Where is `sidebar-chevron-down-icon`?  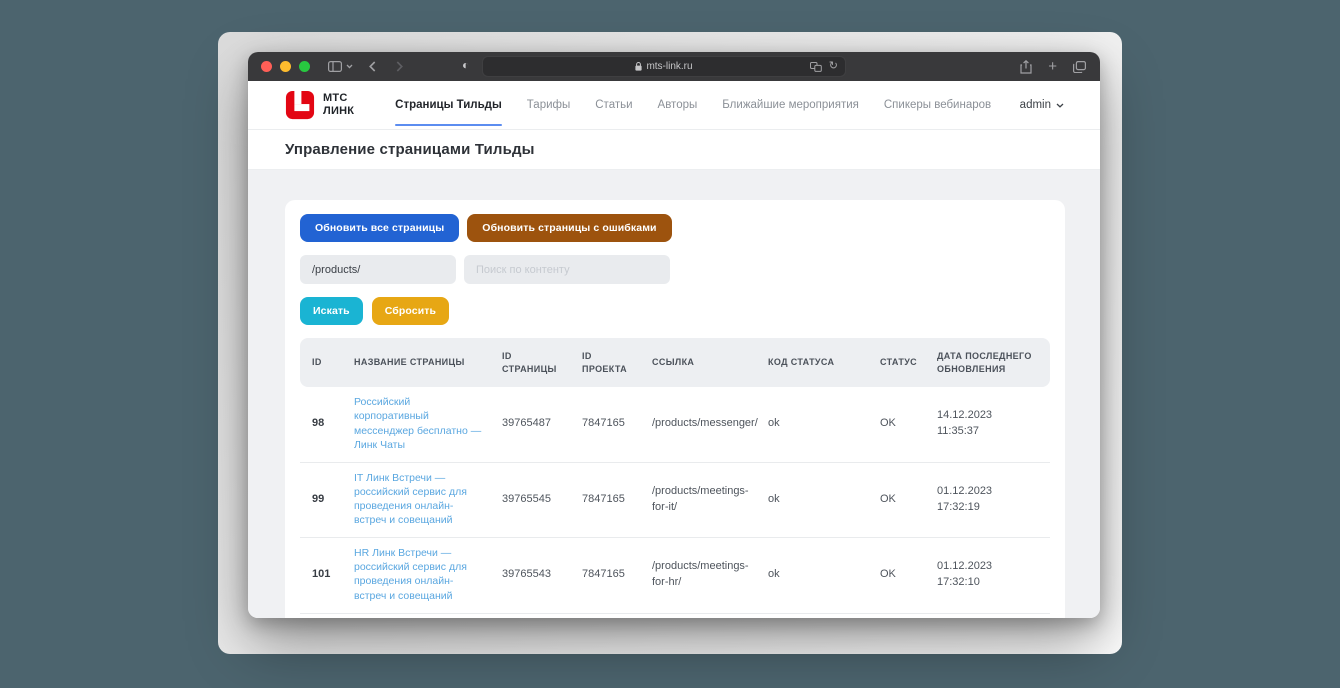 sidebar-chevron-down-icon is located at coordinates (349, 66).